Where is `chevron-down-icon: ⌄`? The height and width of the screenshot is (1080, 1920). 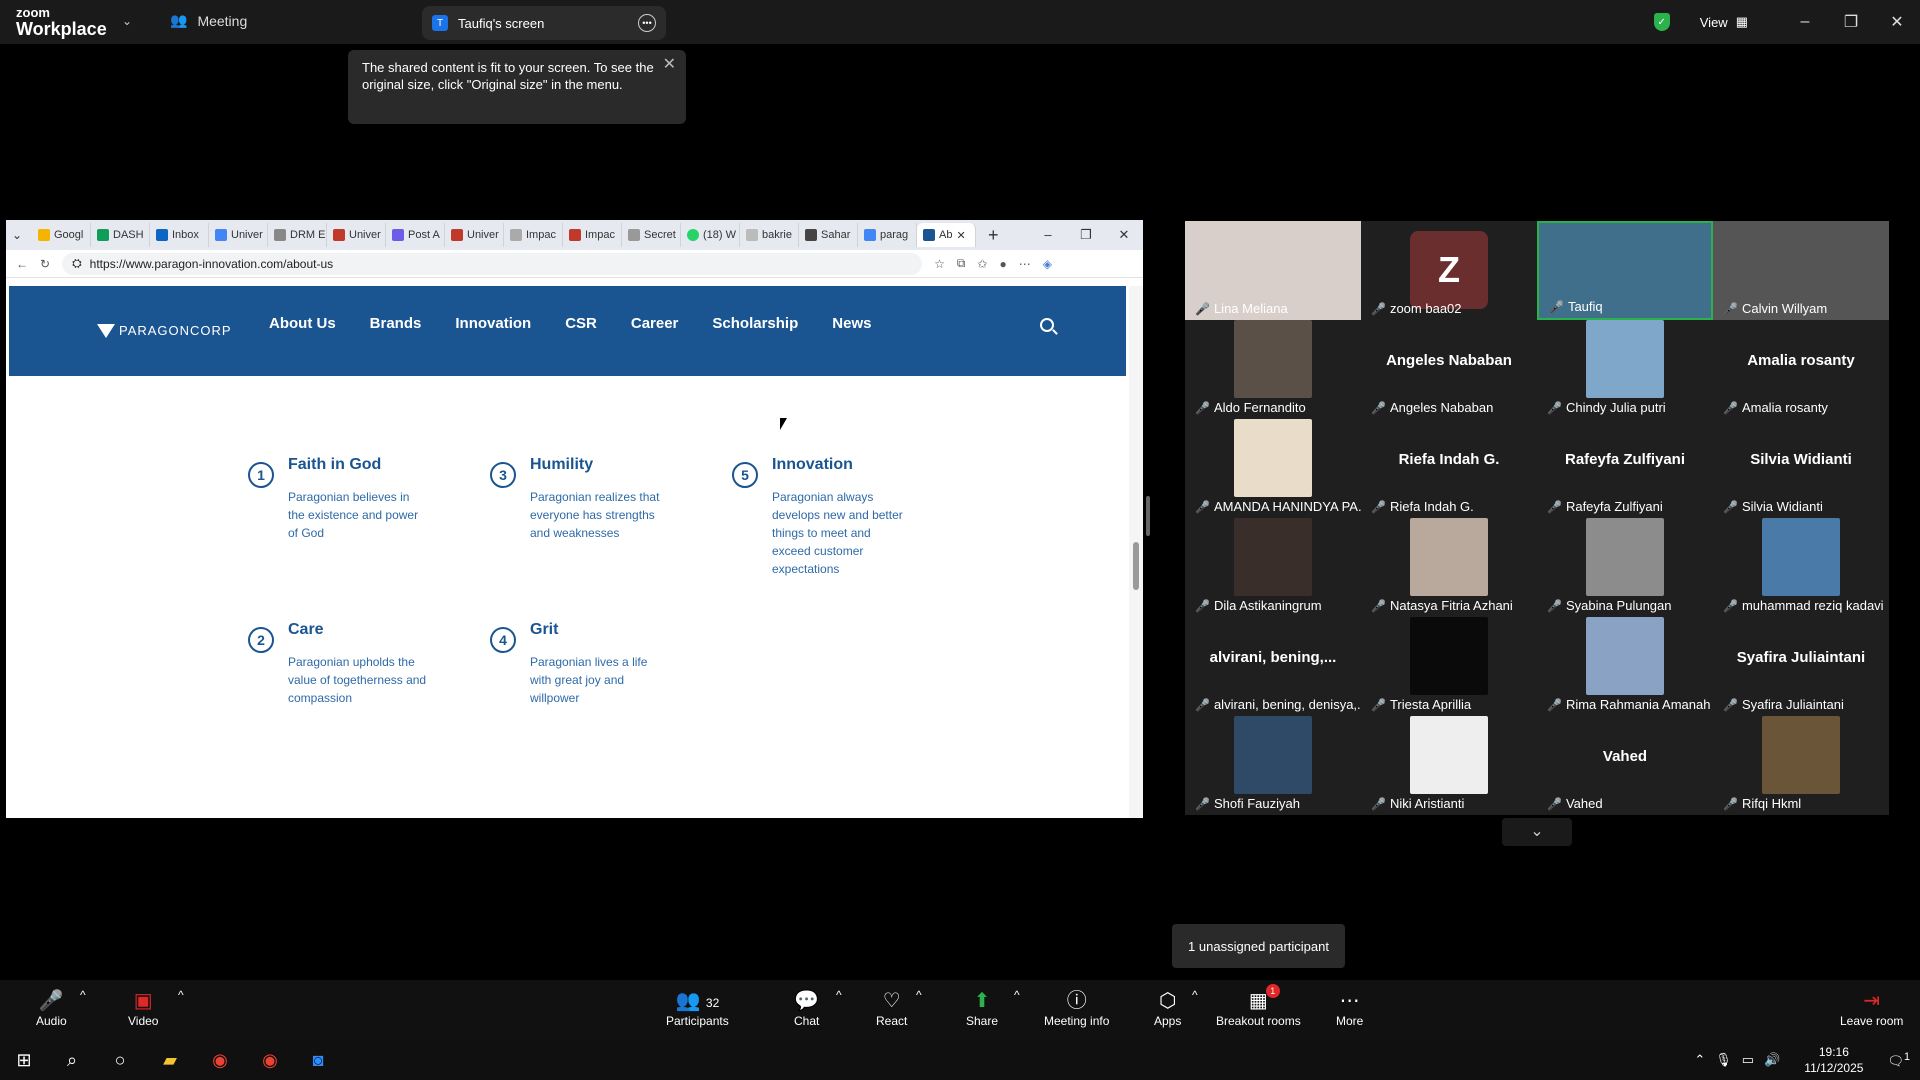
chevron-down-icon: ⌄ is located at coordinates (127, 21).